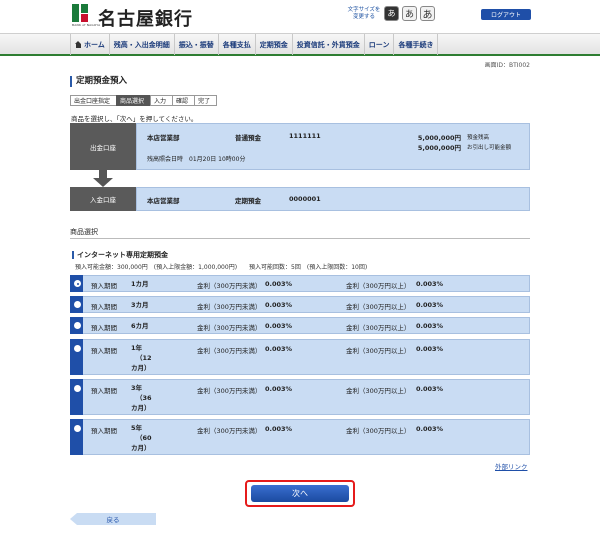 Image resolution: width=600 pixels, height=545 pixels. What do you see at coordinates (197, 44) in the screenshot?
I see `nav-item-transfer: 振込・振替` at bounding box center [197, 44].